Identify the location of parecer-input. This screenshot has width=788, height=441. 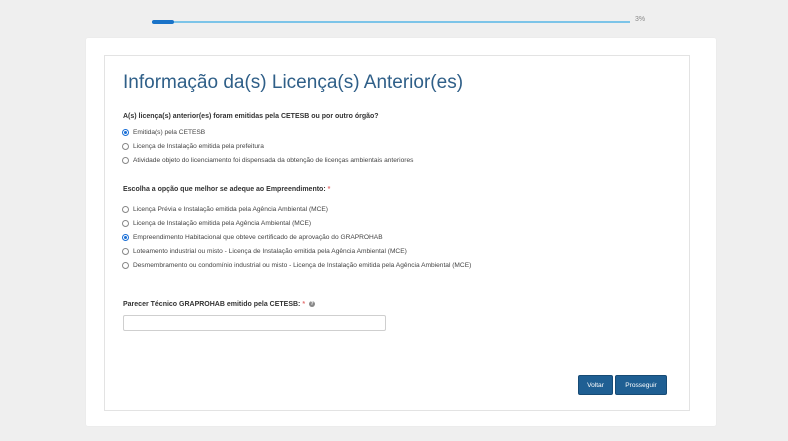
(254, 323).